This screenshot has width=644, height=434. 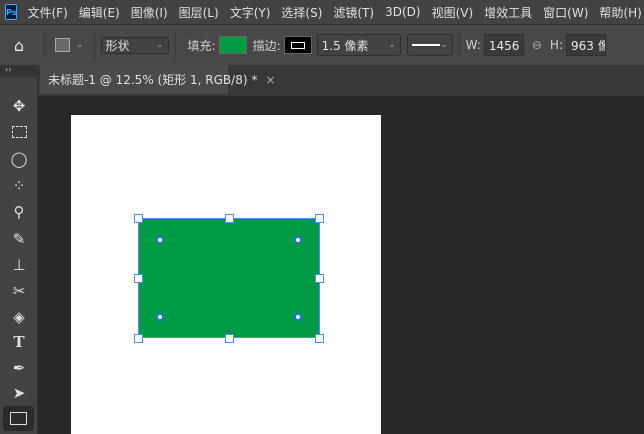 What do you see at coordinates (229, 278) in the screenshot?
I see `green-rectangle-shape` at bounding box center [229, 278].